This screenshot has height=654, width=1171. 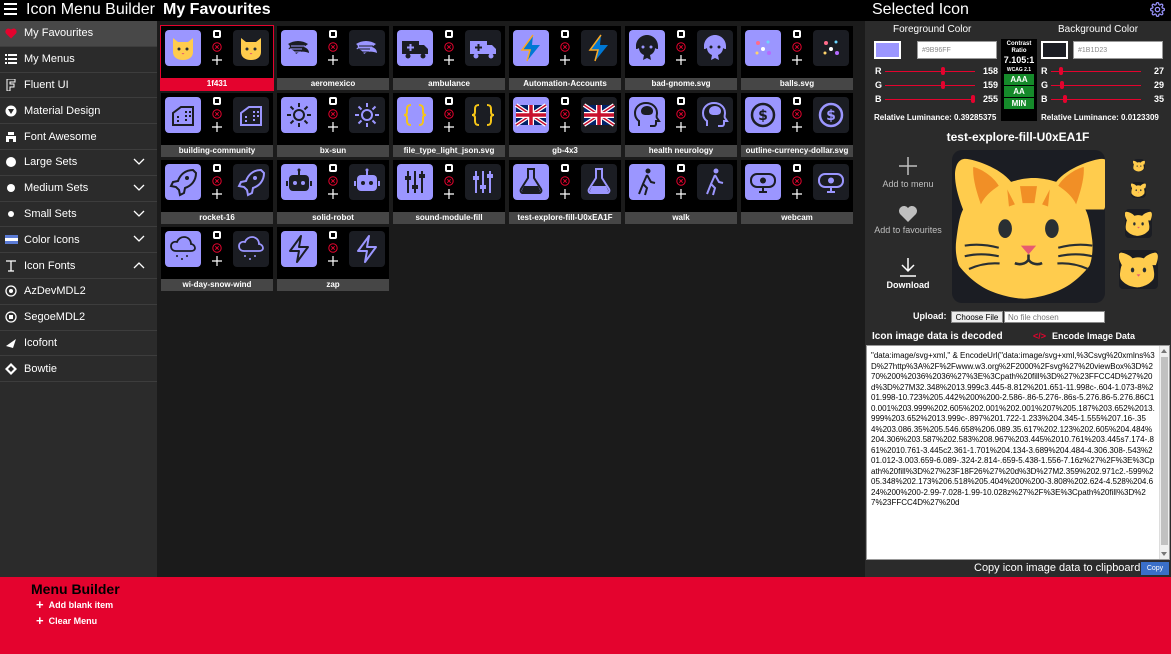 What do you see at coordinates (66, 620) in the screenshot?
I see `clear-menu-button: + Clear Menu` at bounding box center [66, 620].